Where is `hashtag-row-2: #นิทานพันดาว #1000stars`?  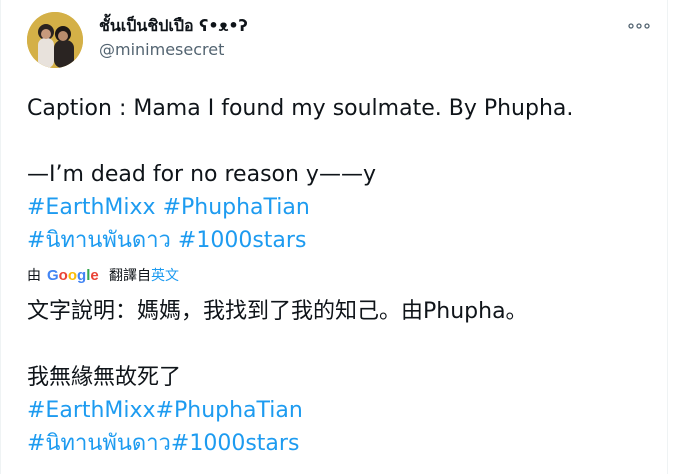
hashtag-row-2: #นิทานพันดาว #1000stars is located at coordinates (342, 240).